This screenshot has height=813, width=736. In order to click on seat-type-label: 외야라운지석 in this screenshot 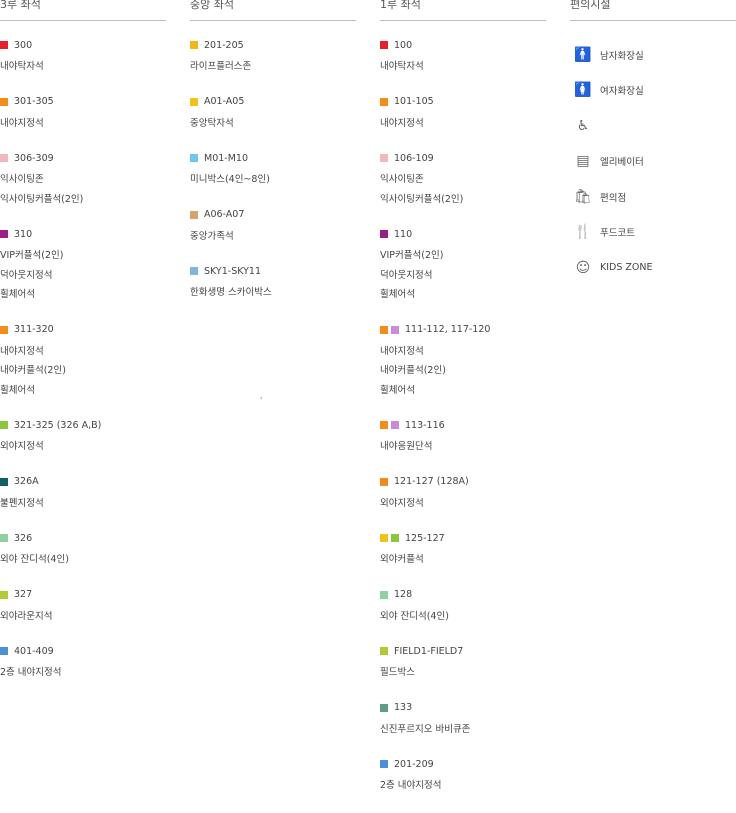, I will do `click(26, 616)`.